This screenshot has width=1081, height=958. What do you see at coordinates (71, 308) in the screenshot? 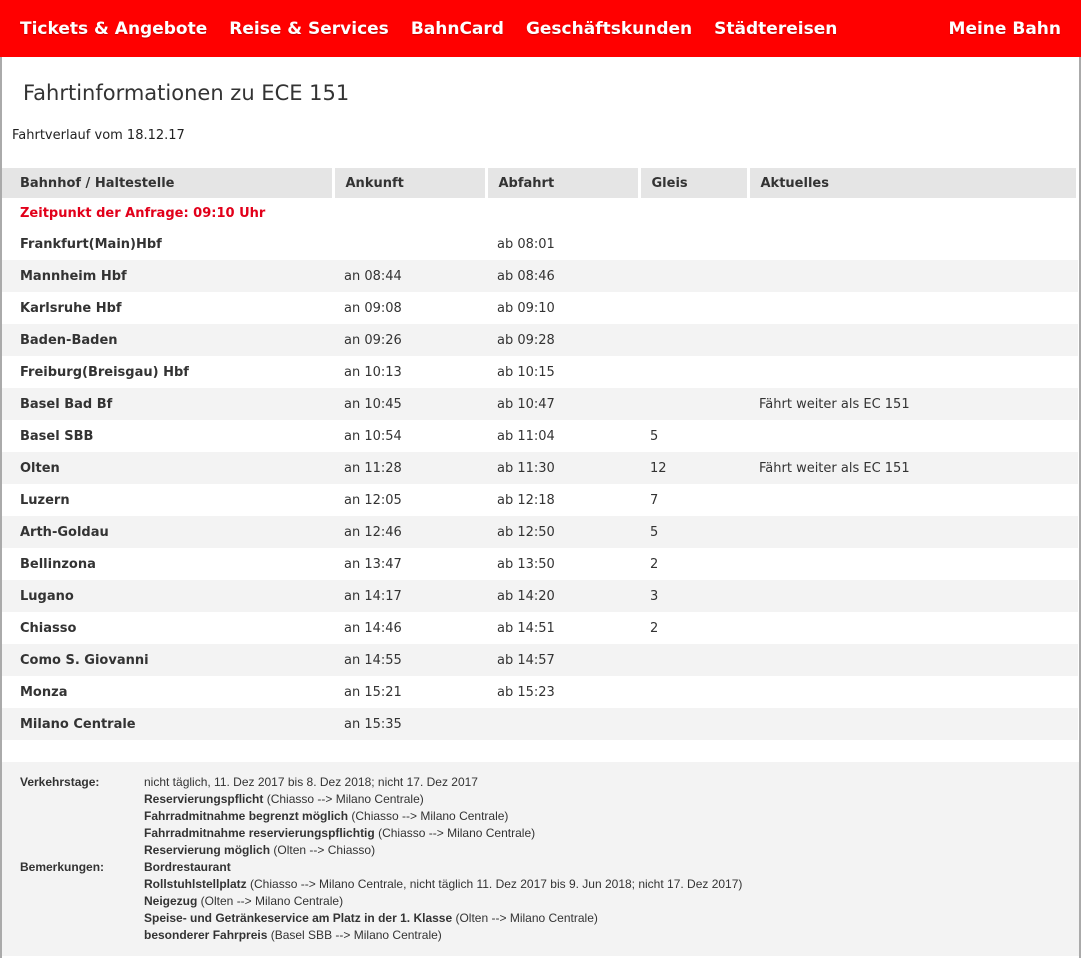
I see `cell-station: Karlsruhe Hbf` at bounding box center [71, 308].